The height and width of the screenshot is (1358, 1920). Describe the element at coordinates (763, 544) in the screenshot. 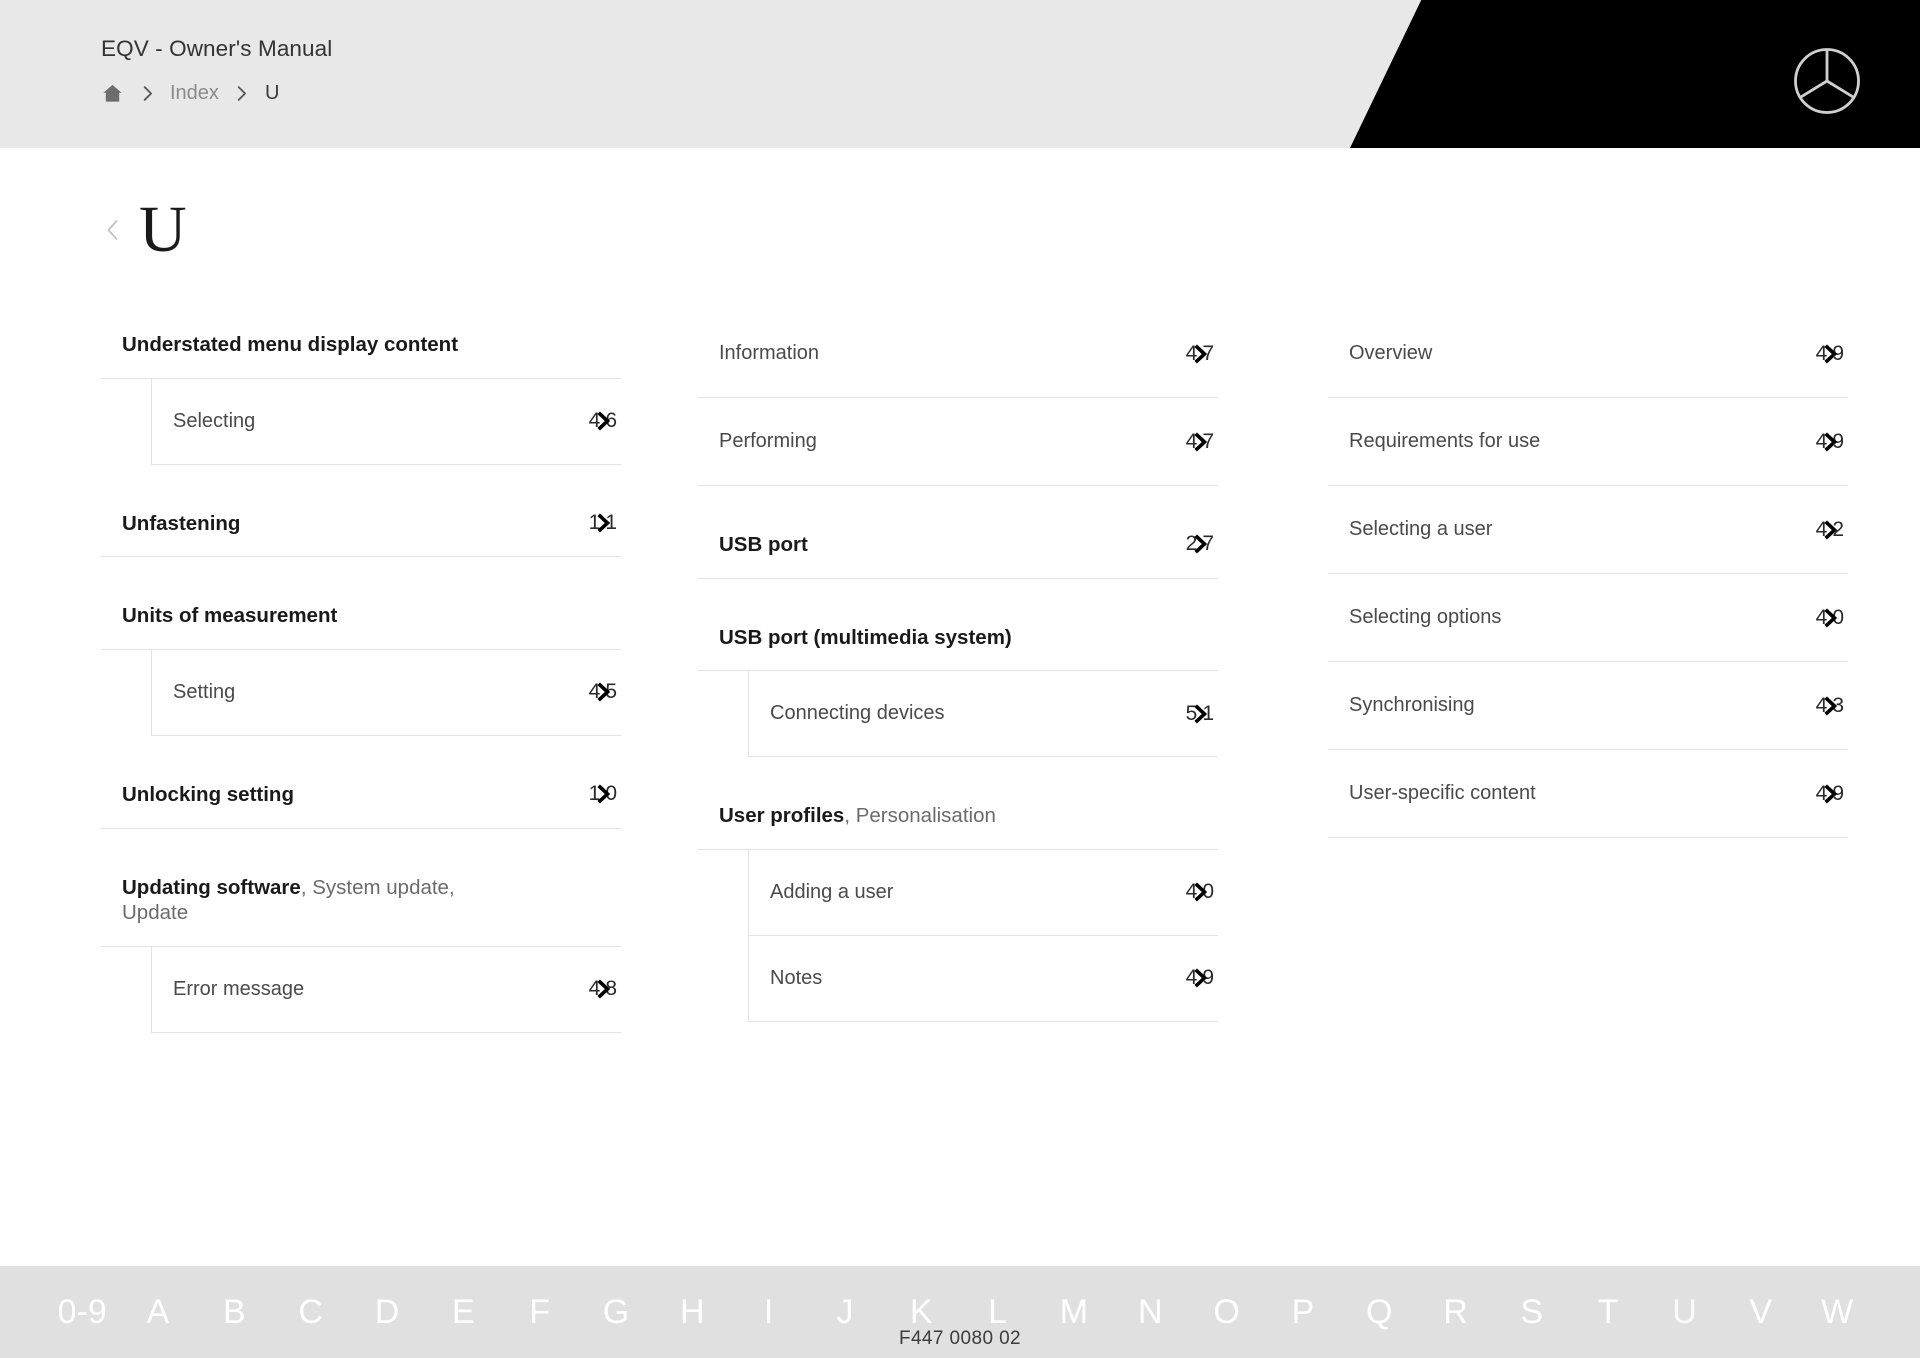

I see `index-entry-label: USB port` at that location.